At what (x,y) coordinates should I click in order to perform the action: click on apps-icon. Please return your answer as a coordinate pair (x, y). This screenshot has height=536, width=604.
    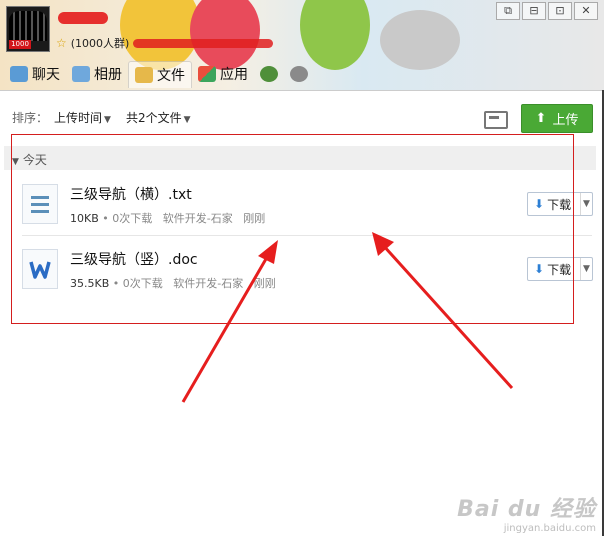
    Looking at the image, I should click on (207, 74).